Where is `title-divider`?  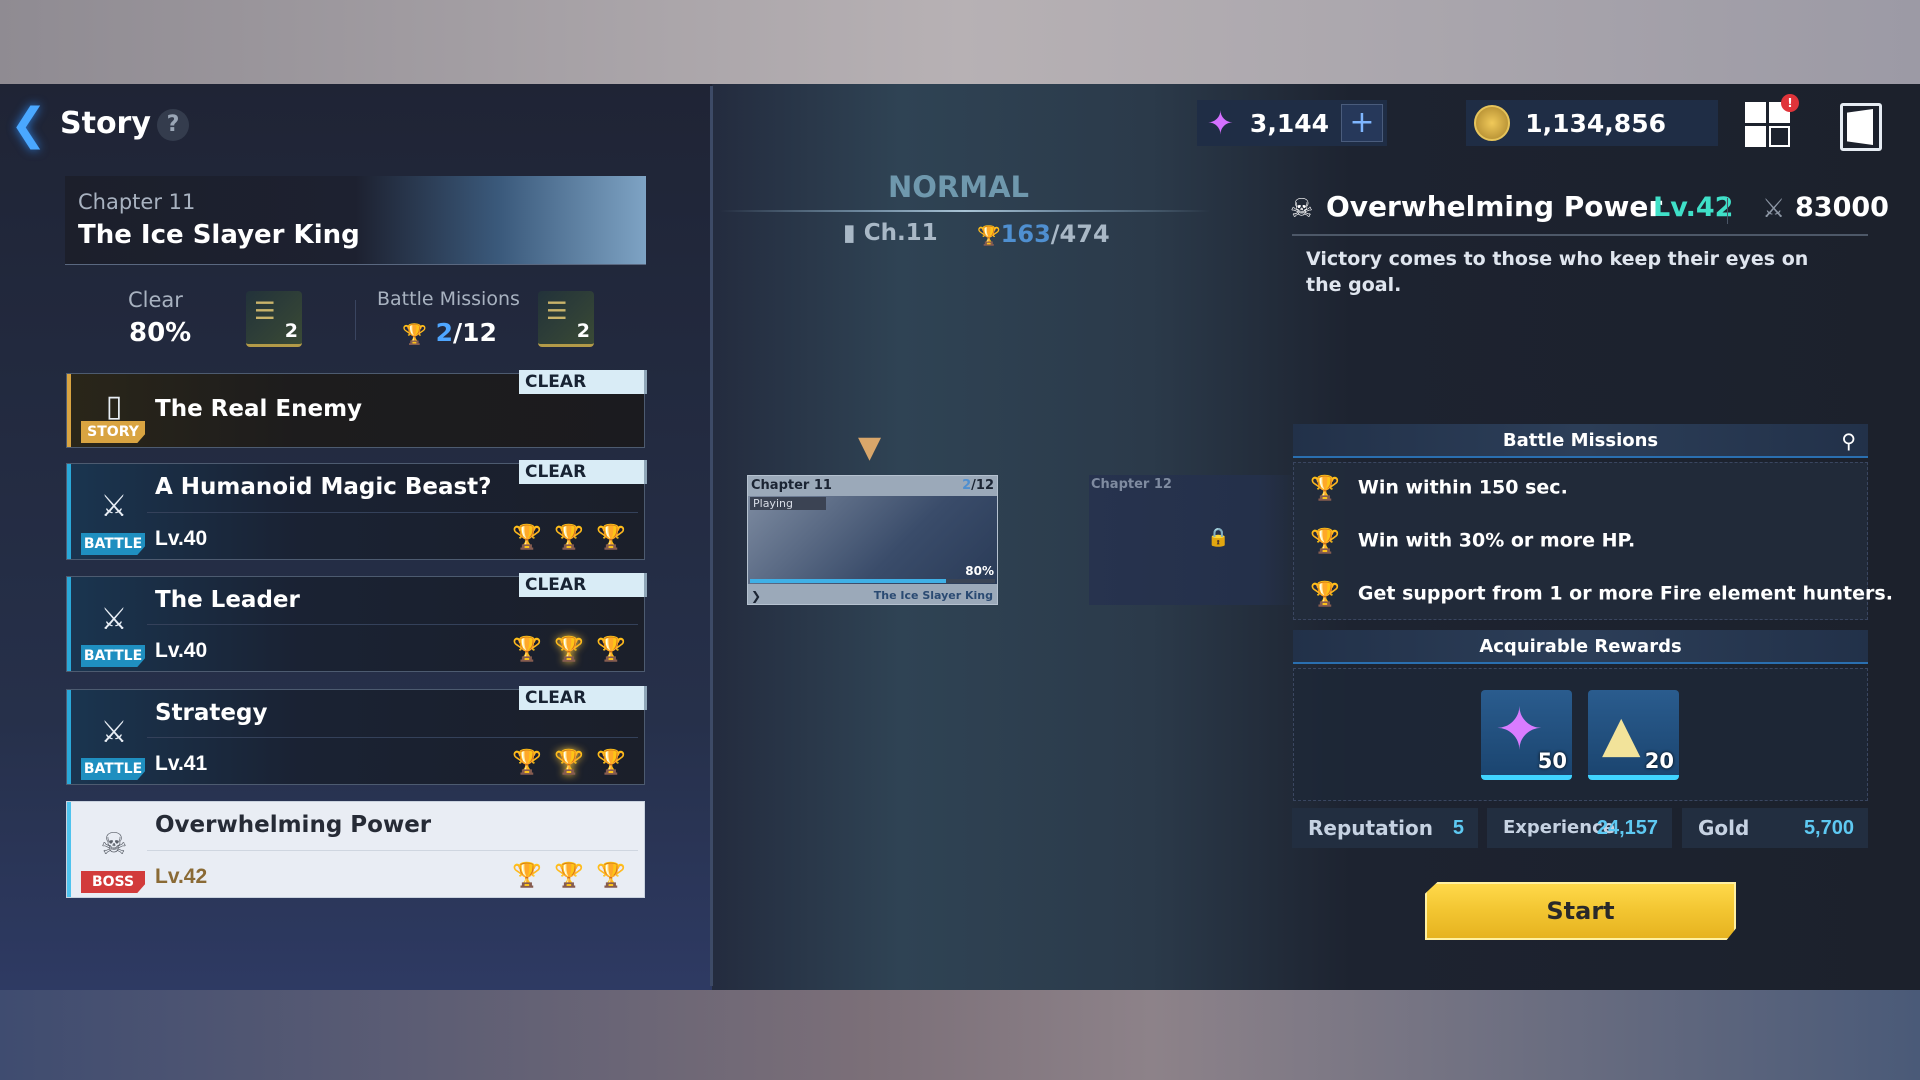 title-divider is located at coordinates (1727, 211).